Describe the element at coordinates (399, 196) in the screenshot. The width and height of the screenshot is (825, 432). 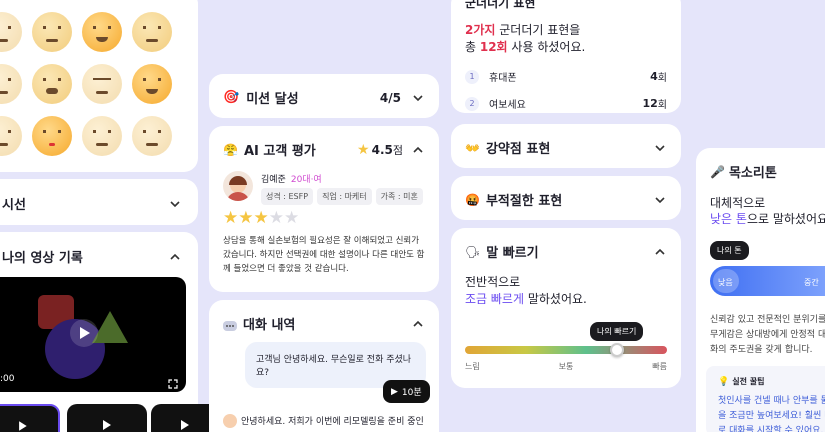
I see `chip-family: 가족 : 미혼` at that location.